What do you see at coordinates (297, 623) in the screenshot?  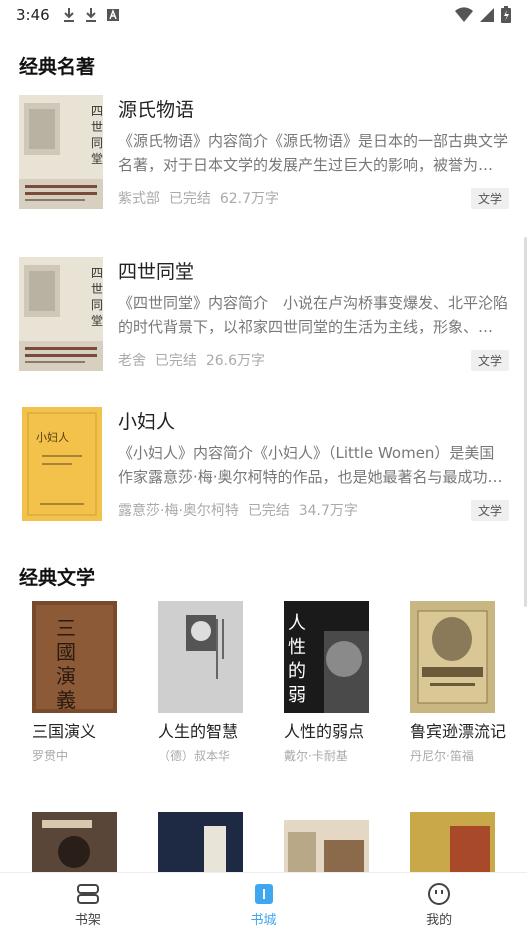 I see `svg-text: 人` at bounding box center [297, 623].